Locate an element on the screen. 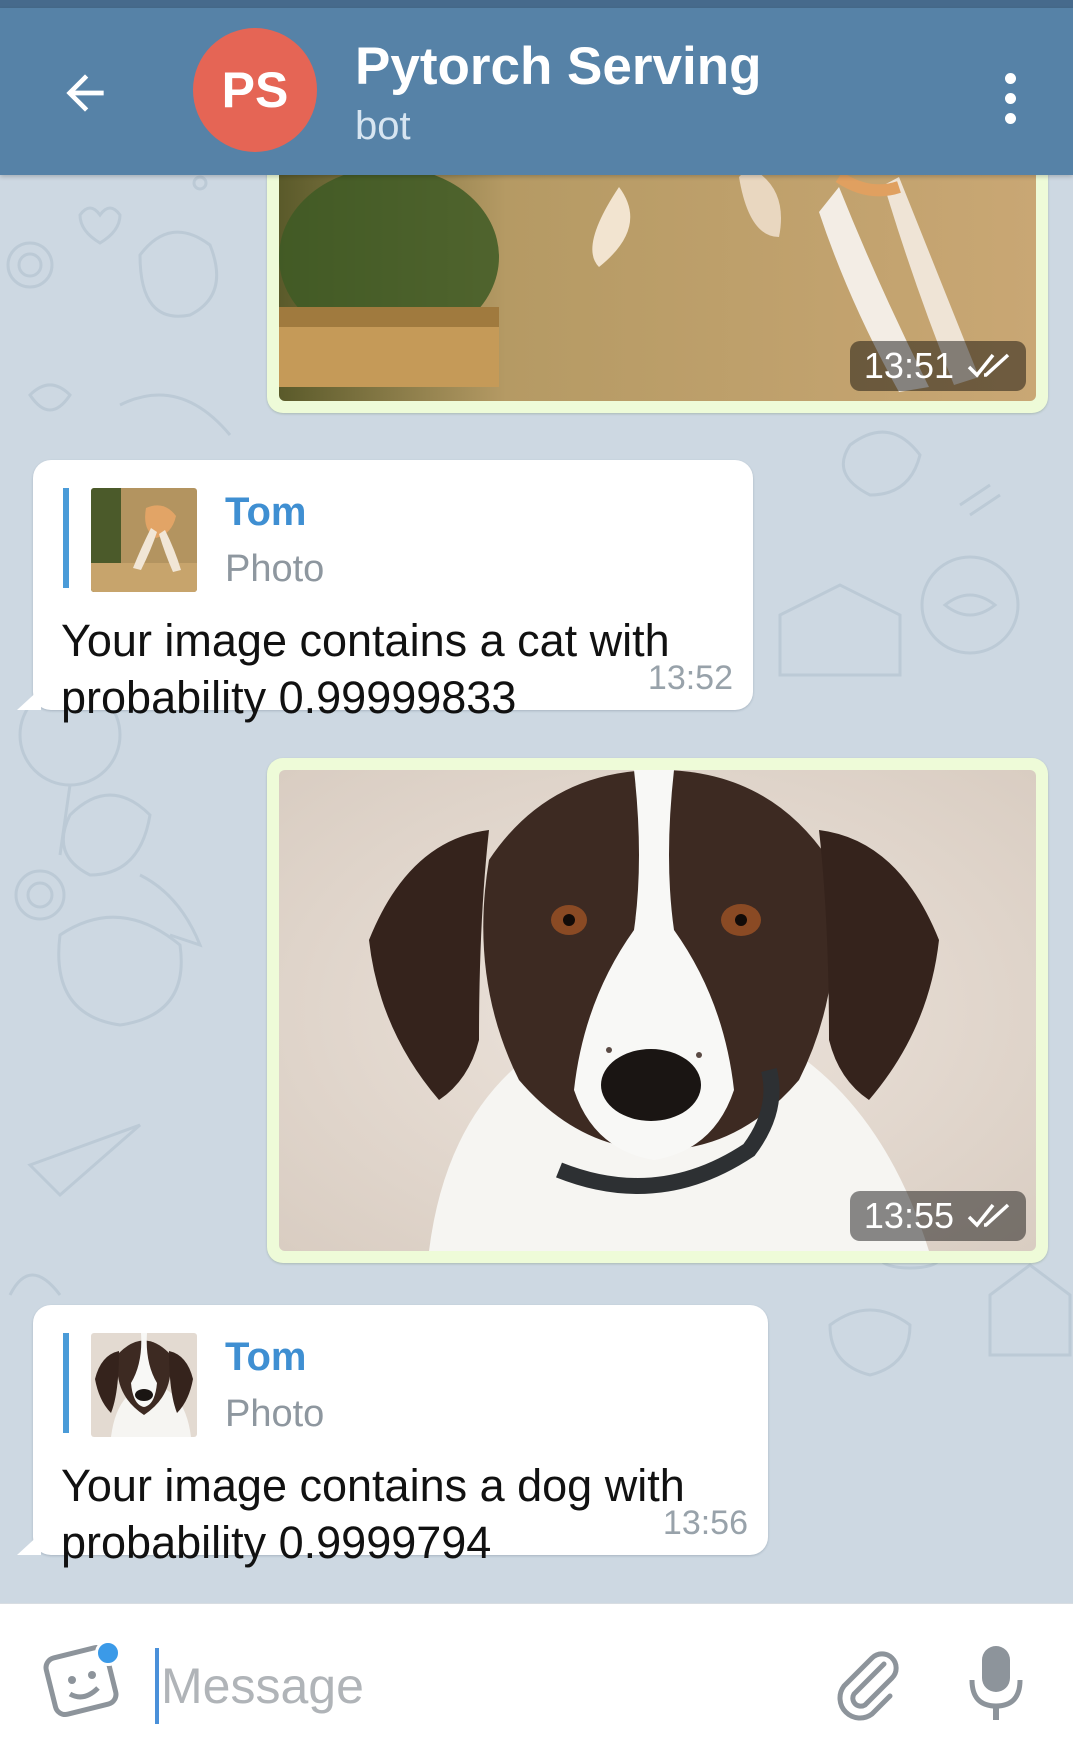  microphone-icon is located at coordinates (996, 1683).